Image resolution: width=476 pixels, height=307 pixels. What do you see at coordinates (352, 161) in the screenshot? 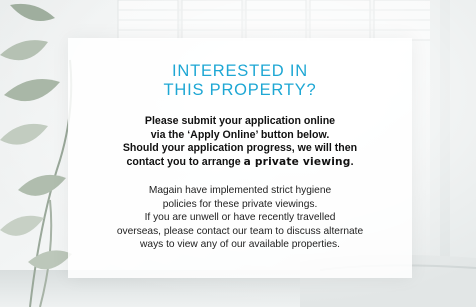
I see `instructions-line-4-suffix: .` at bounding box center [352, 161].